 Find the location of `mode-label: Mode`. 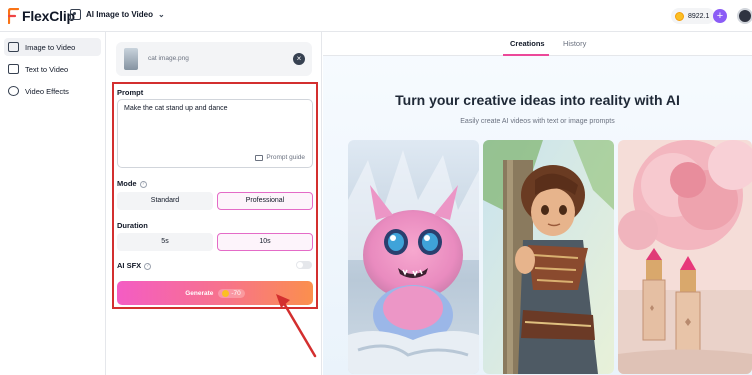

mode-label: Mode is located at coordinates (127, 183).